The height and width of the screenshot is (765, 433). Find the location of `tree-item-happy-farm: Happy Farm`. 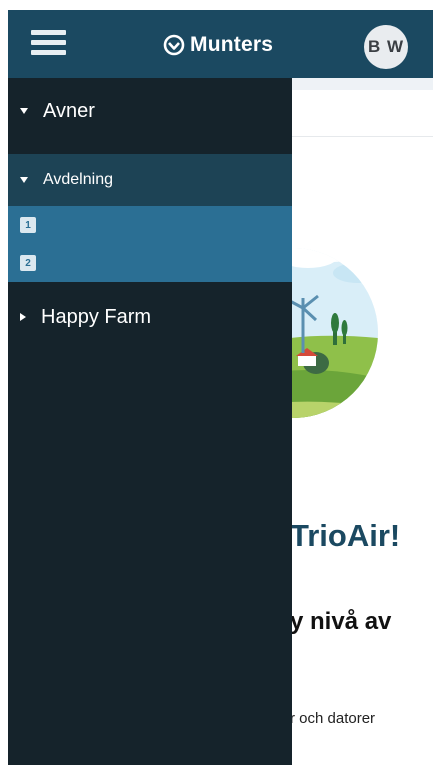

tree-item-happy-farm: Happy Farm is located at coordinates (150, 317).